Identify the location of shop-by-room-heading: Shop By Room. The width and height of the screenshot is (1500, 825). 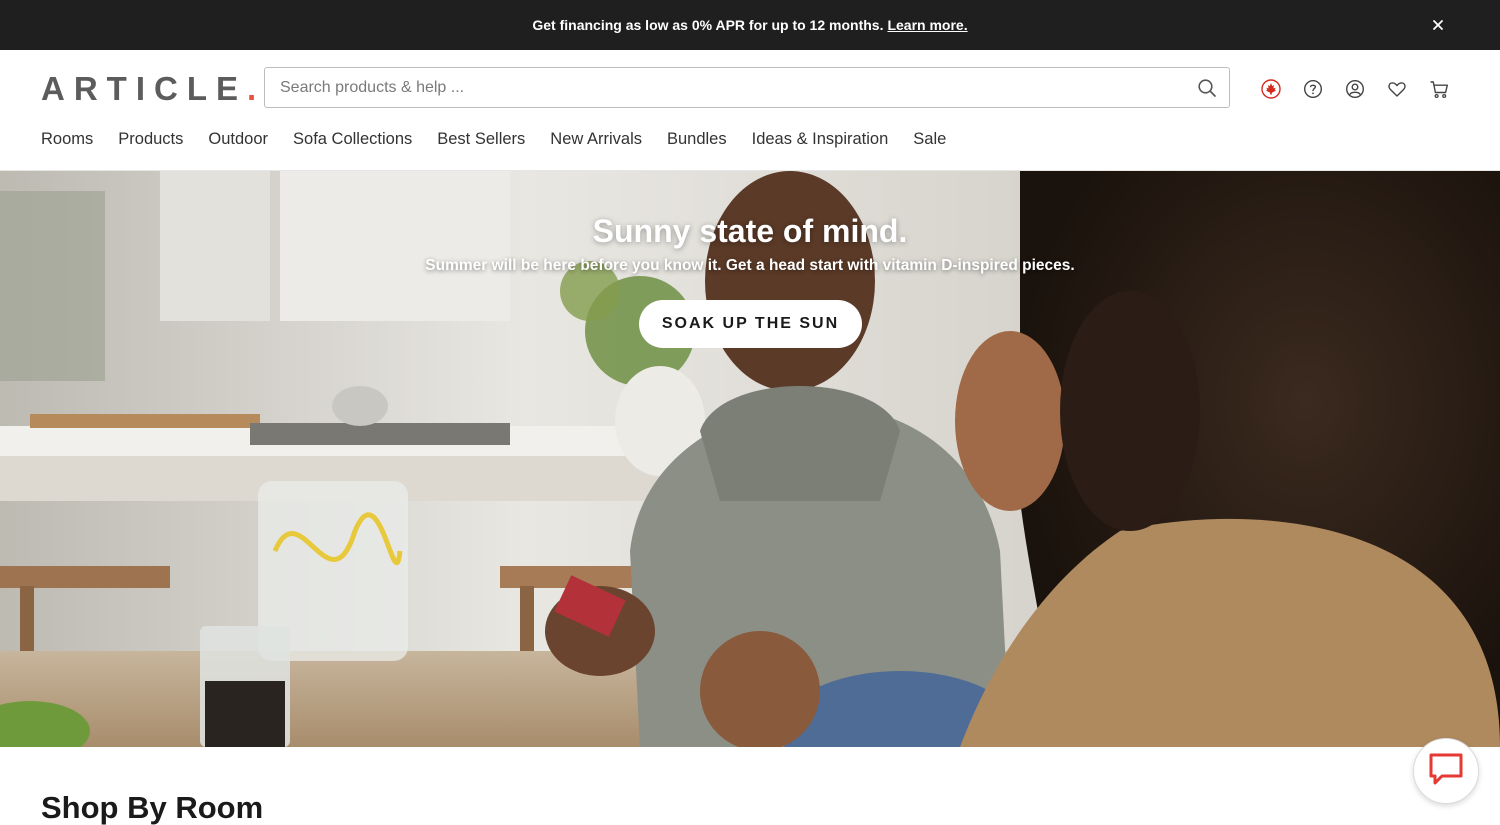
(152, 807).